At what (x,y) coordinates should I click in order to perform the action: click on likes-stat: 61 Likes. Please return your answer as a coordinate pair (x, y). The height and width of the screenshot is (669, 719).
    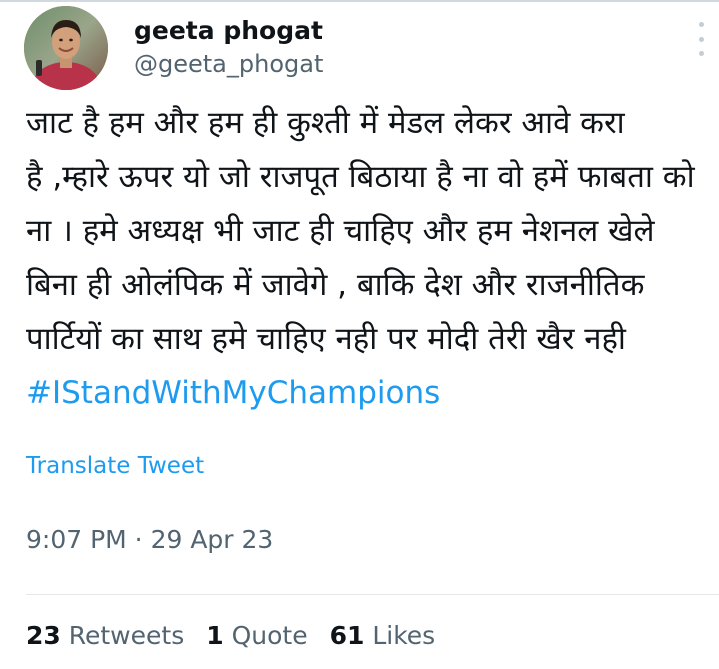
    Looking at the image, I should click on (383, 636).